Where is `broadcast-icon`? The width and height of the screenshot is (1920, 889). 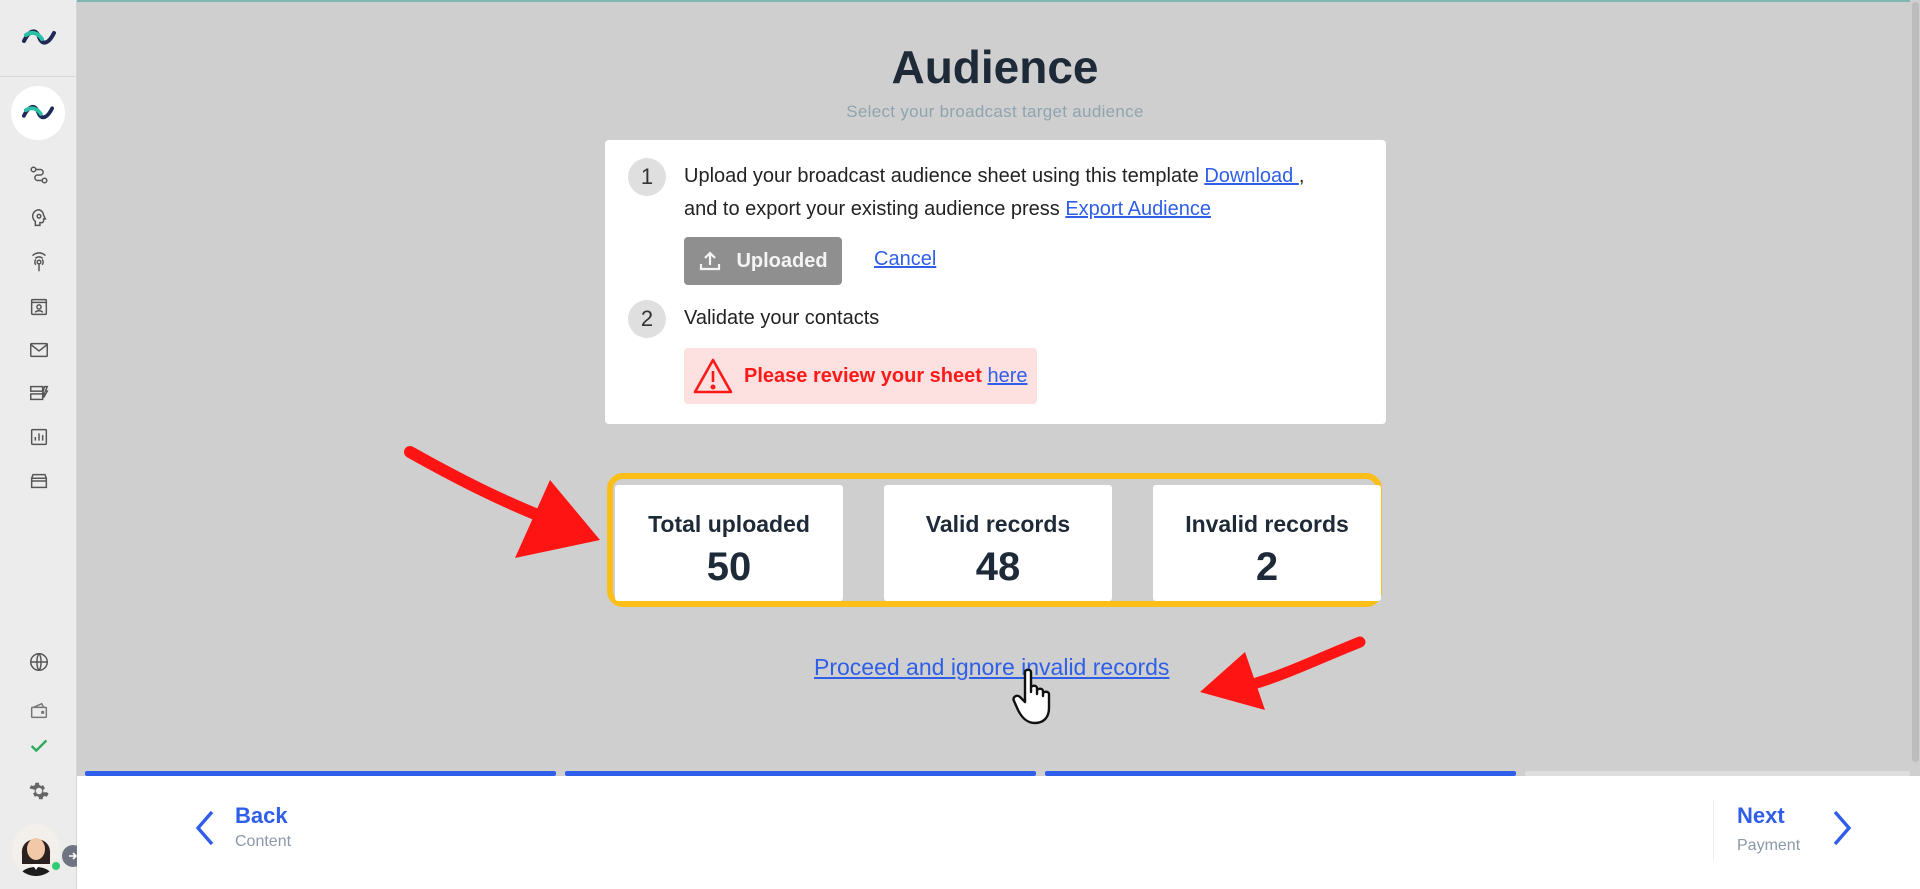 broadcast-icon is located at coordinates (38, 263).